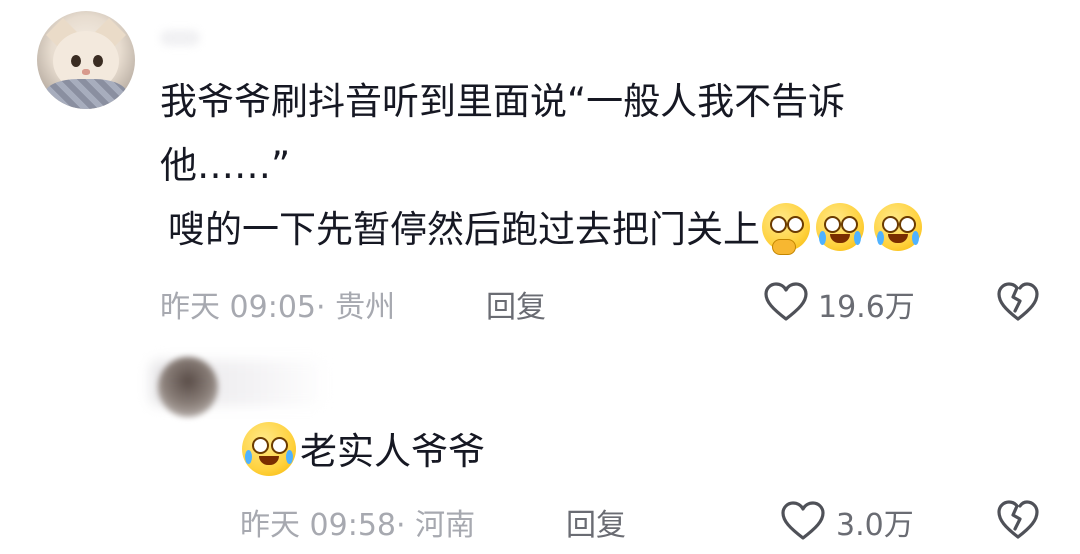 The height and width of the screenshot is (554, 1080). What do you see at coordinates (875, 525) in the screenshot?
I see `like-count: 3.0万` at bounding box center [875, 525].